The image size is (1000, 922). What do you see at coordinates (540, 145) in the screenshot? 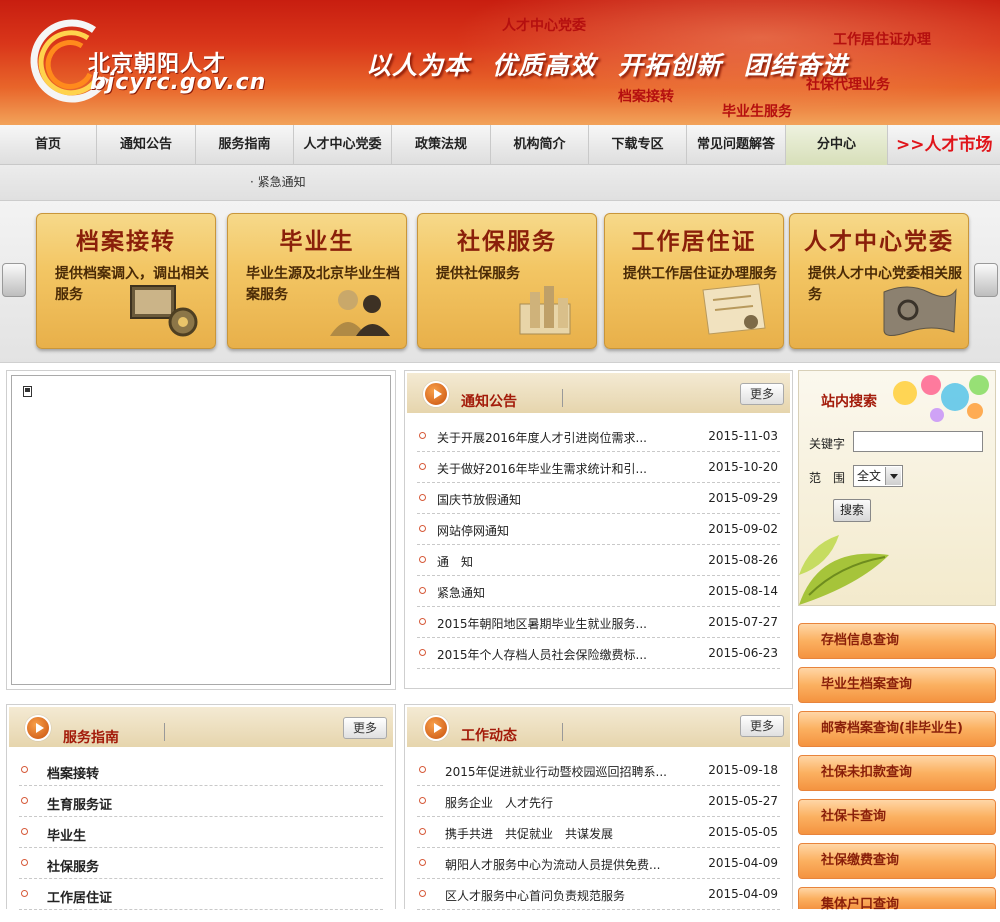
I see `nav-about: 机构简介` at bounding box center [540, 145].